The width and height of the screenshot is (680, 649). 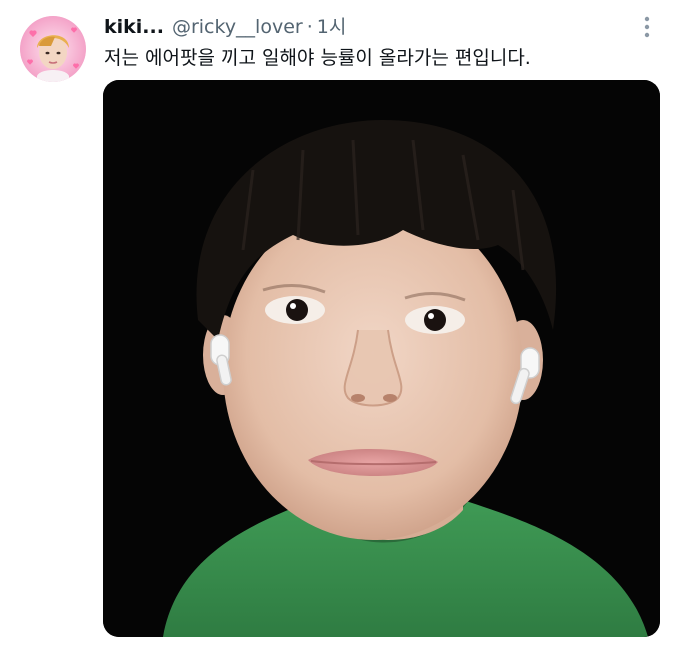 What do you see at coordinates (237, 27) in the screenshot?
I see `user-handle: @ricky__lover` at bounding box center [237, 27].